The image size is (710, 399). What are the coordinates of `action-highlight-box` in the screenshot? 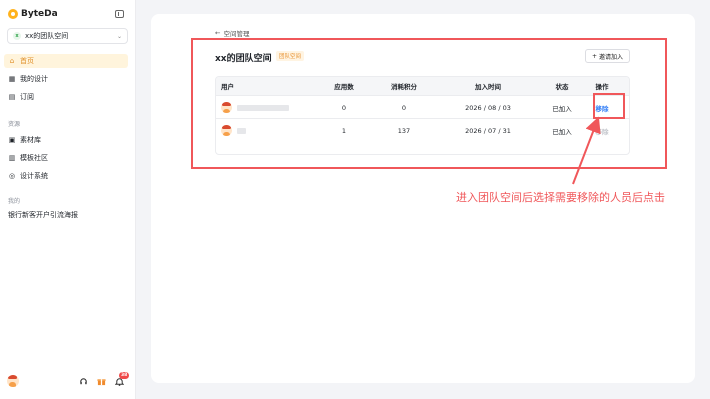 It's located at (609, 106).